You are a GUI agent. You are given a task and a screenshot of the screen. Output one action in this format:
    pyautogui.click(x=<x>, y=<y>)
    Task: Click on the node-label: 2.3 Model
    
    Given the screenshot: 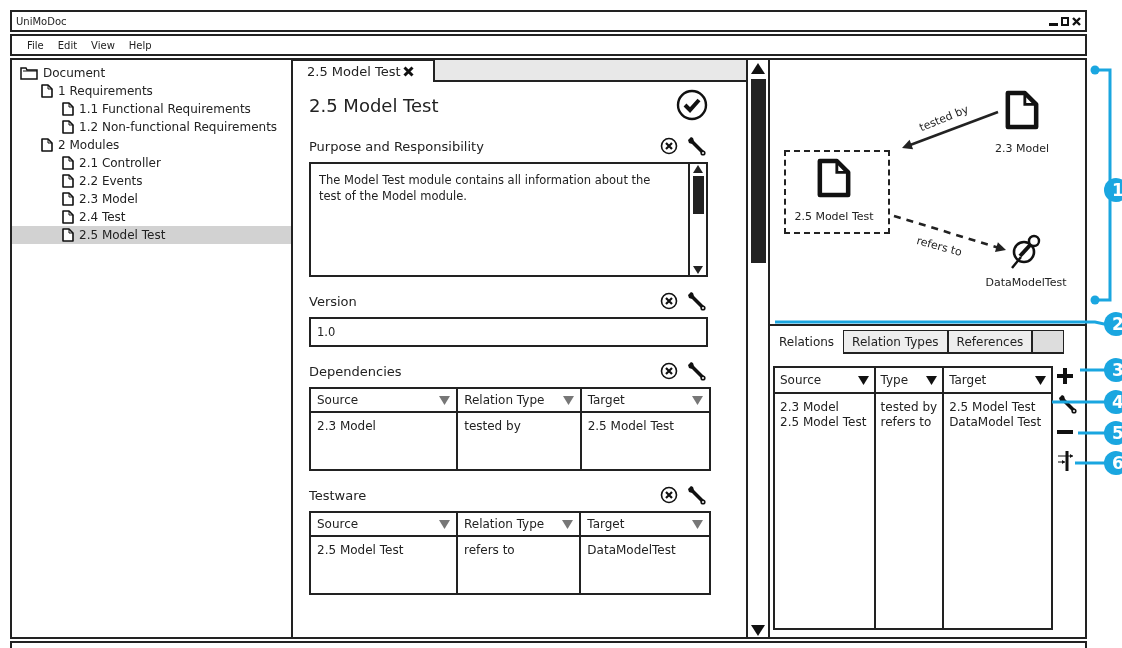 What is the action you would take?
    pyautogui.click(x=1022, y=148)
    